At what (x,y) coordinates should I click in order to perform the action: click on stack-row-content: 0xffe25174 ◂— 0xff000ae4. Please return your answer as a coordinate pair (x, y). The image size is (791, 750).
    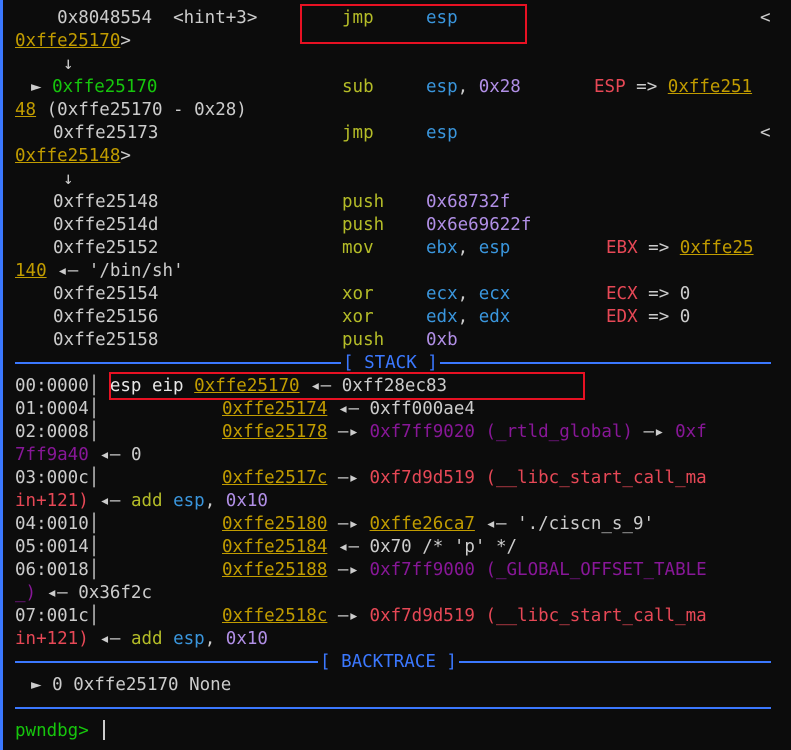
    Looking at the image, I should click on (348, 409).